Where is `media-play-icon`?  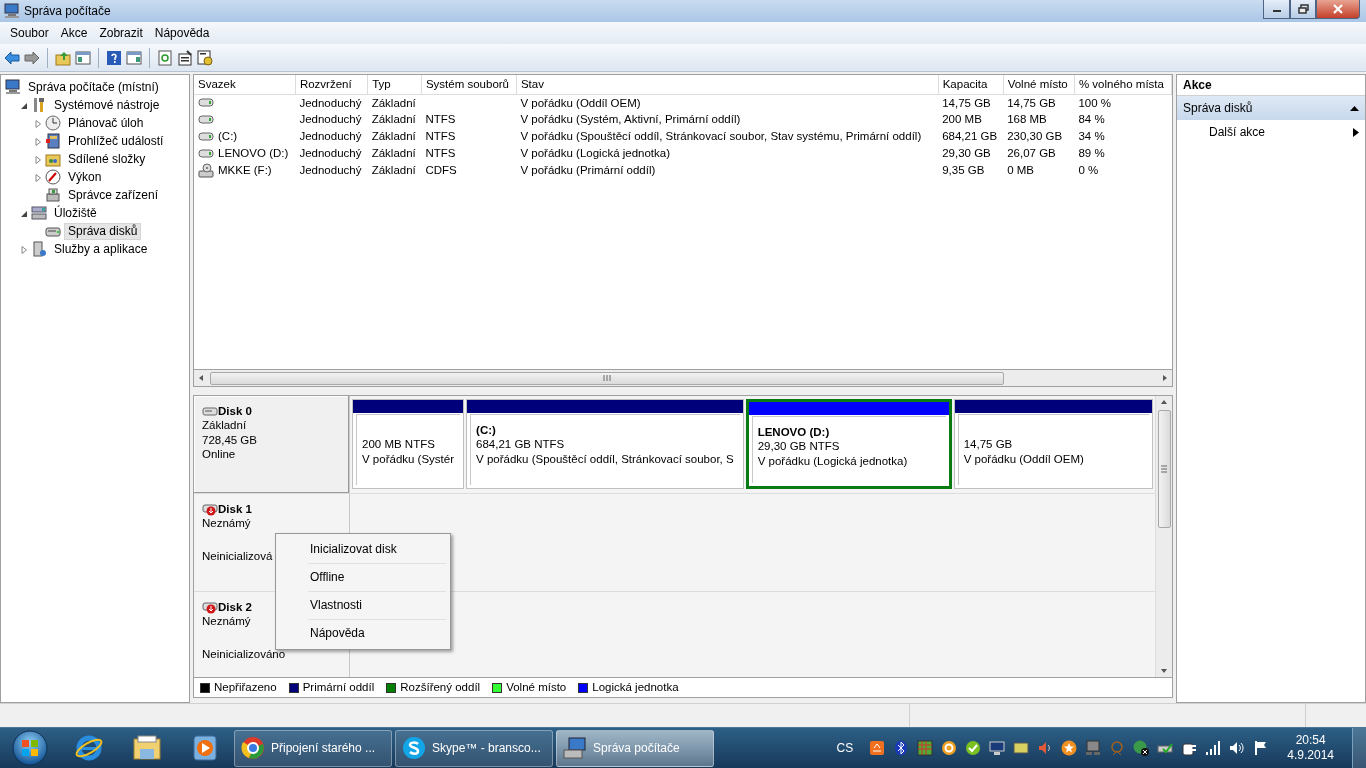
media-play-icon is located at coordinates (205, 748).